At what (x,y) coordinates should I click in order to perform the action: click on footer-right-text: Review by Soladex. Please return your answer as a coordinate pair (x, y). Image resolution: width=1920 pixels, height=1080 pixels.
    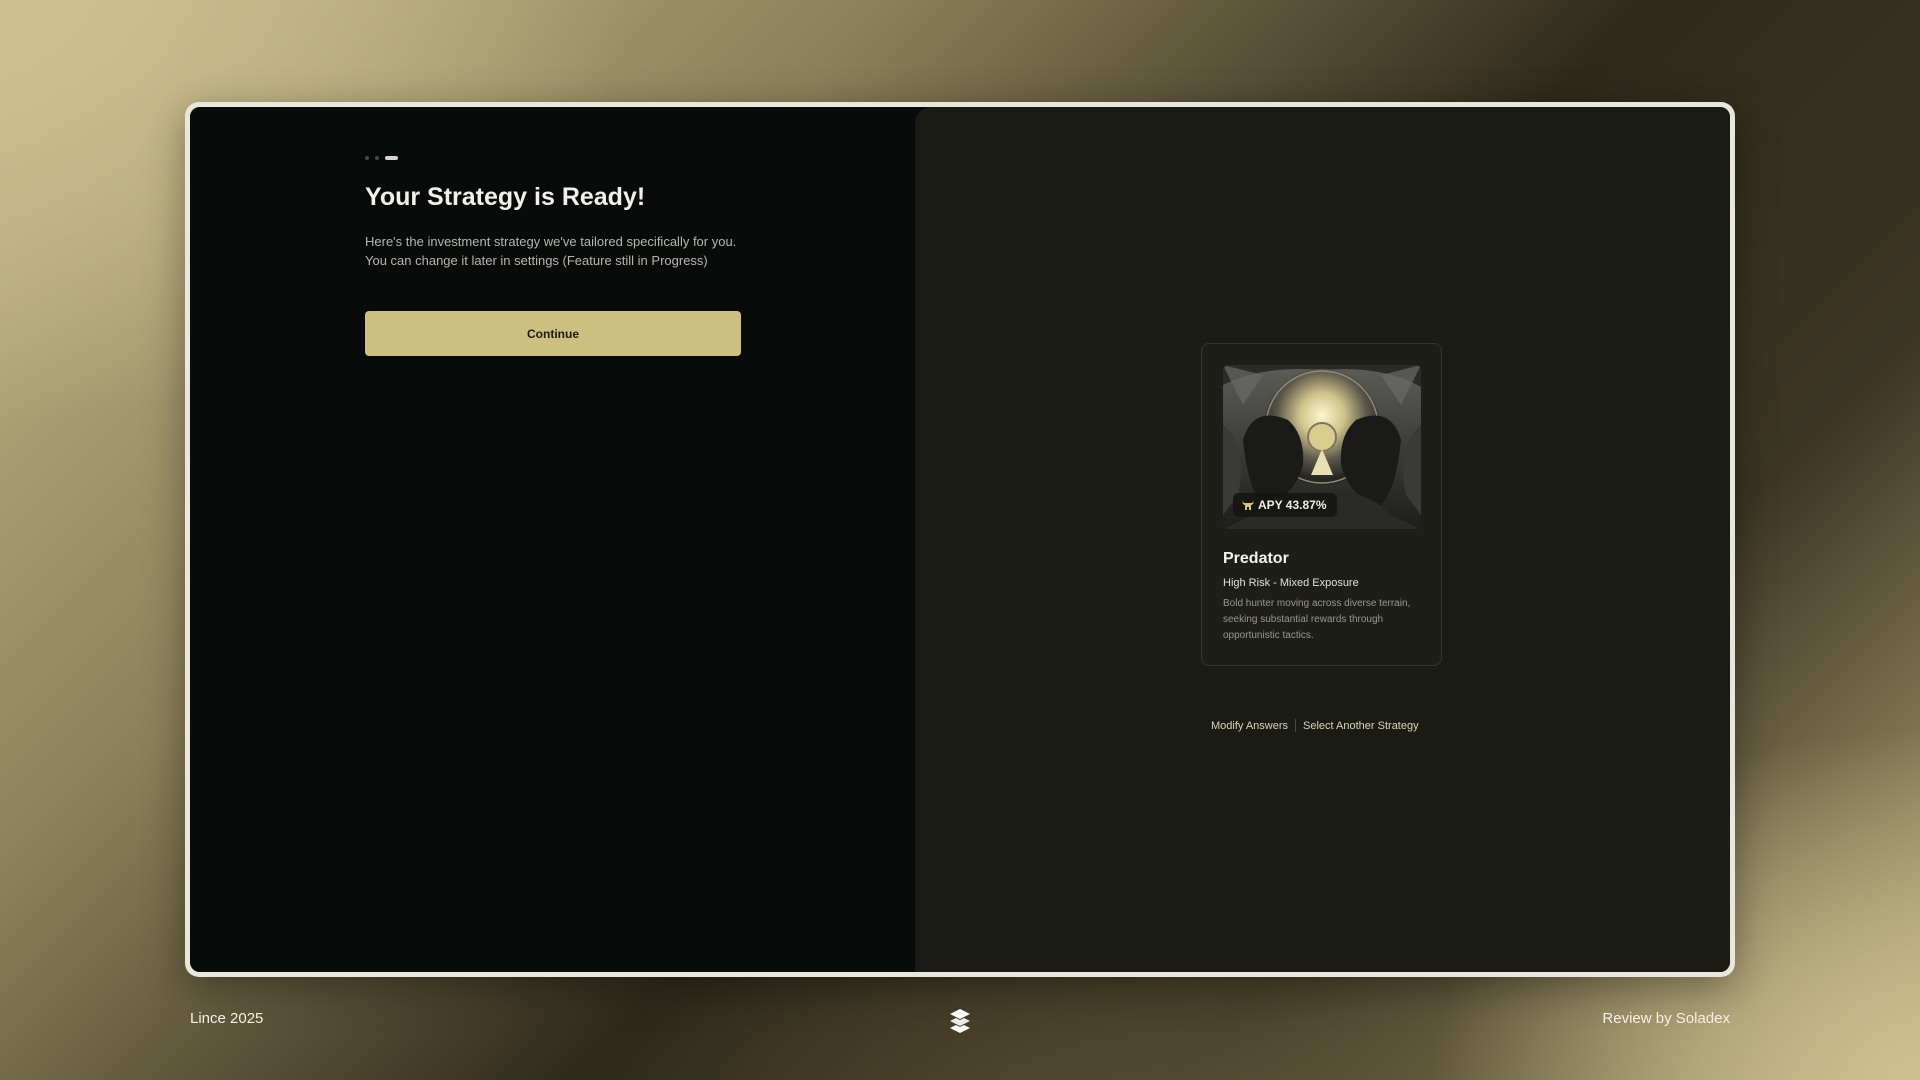
    Looking at the image, I should click on (1666, 1018).